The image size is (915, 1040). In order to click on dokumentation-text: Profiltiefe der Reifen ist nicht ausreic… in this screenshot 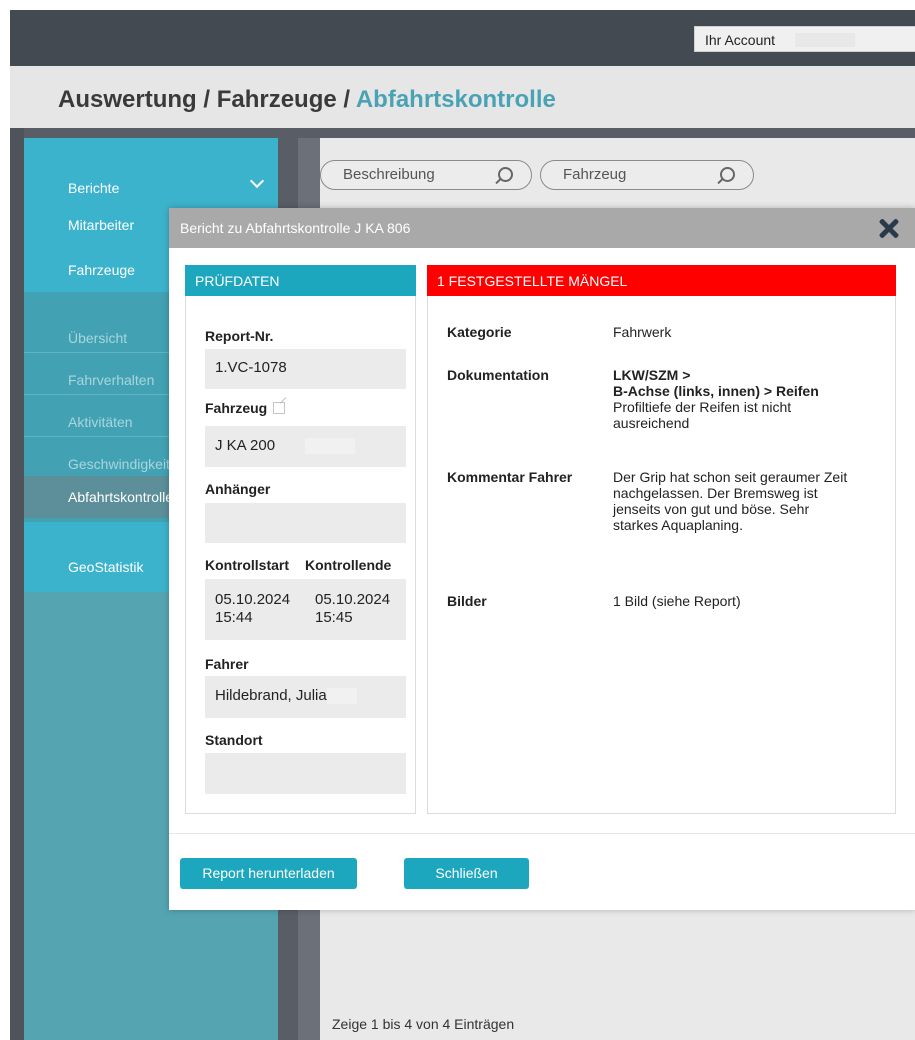, I will do `click(702, 415)`.